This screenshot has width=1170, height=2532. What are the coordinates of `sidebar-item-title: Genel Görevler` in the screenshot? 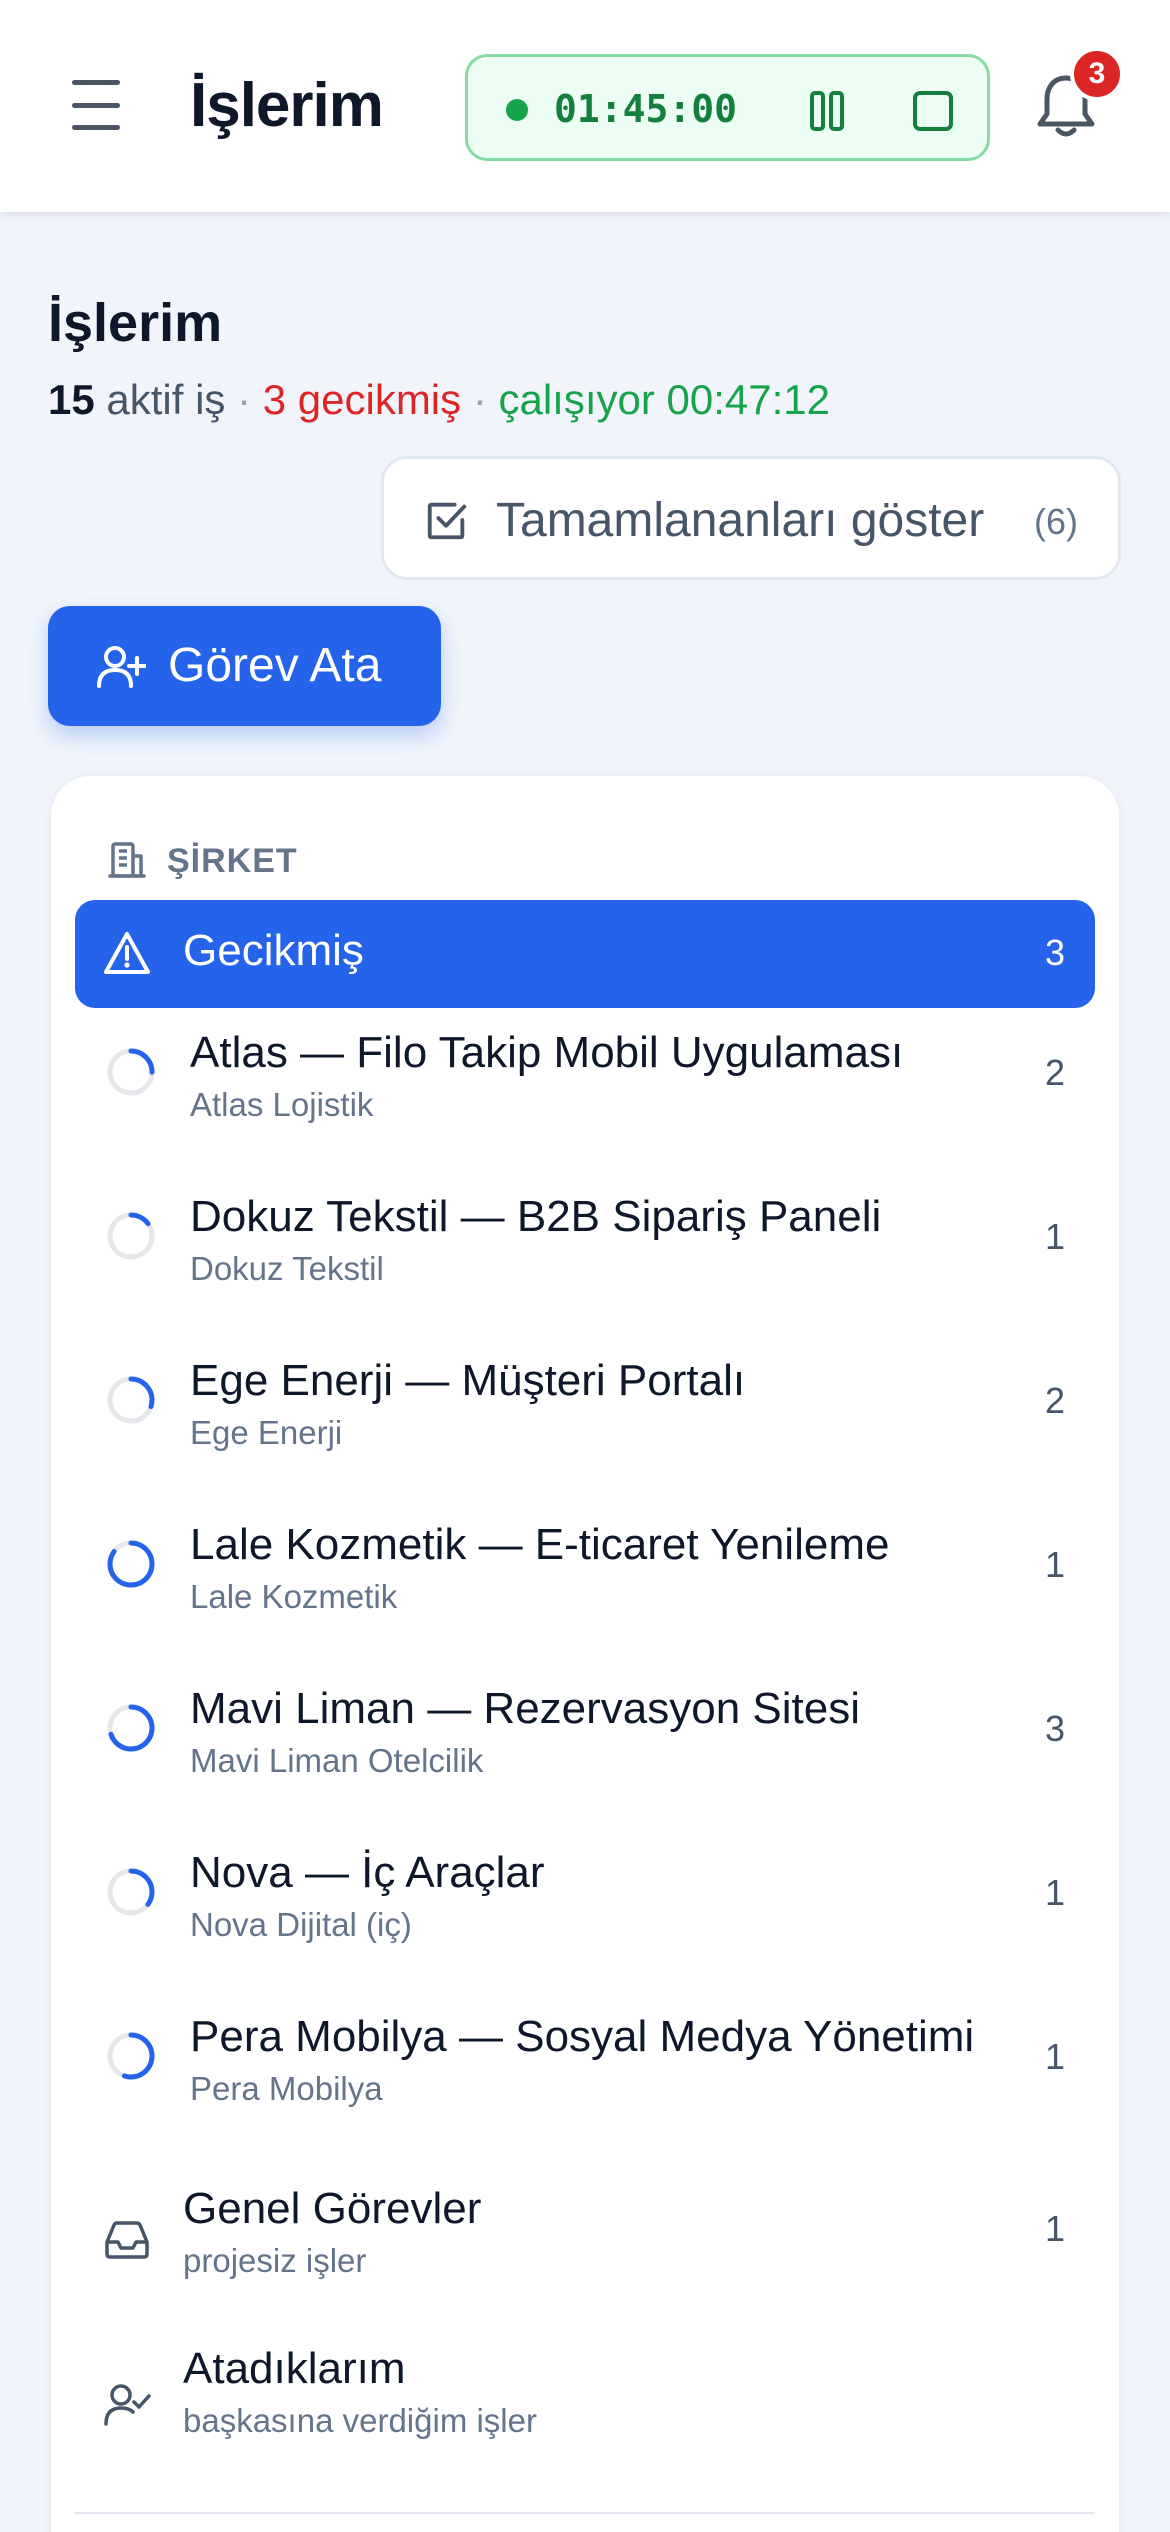 It's located at (332, 2208).